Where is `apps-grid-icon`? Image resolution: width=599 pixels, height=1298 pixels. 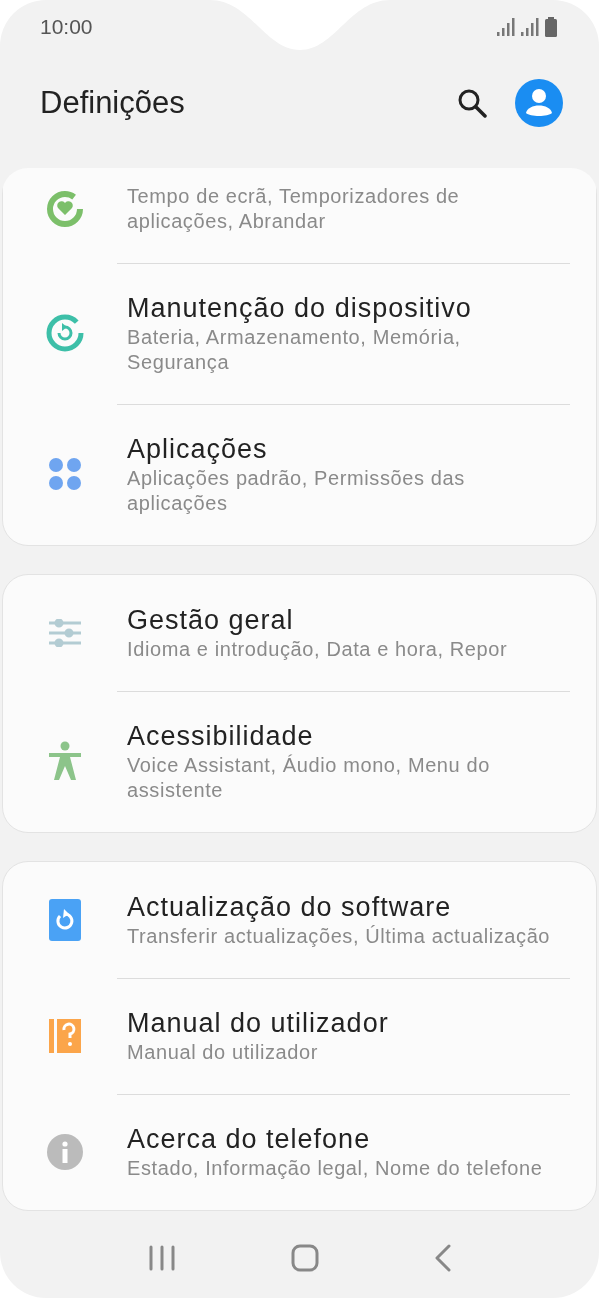 apps-grid-icon is located at coordinates (65, 474).